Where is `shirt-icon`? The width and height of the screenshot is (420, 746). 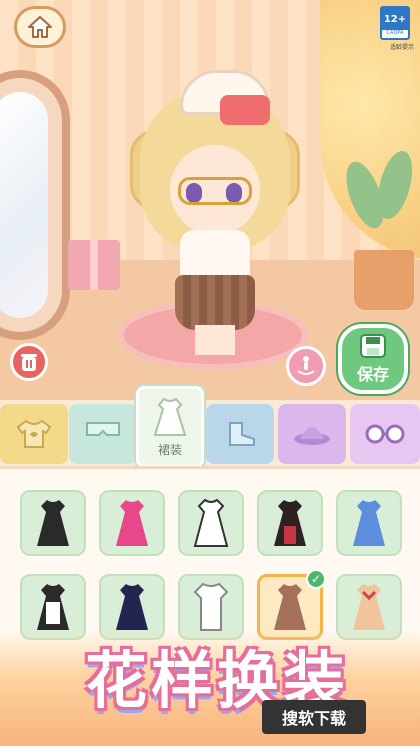 shirt-icon is located at coordinates (34, 433).